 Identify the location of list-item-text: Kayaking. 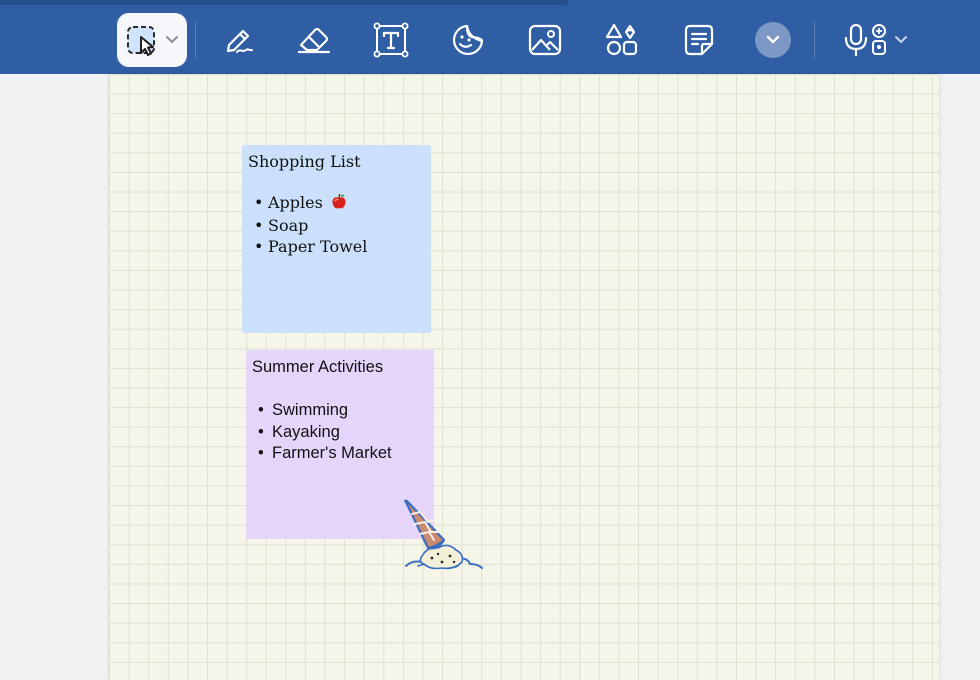
(306, 431).